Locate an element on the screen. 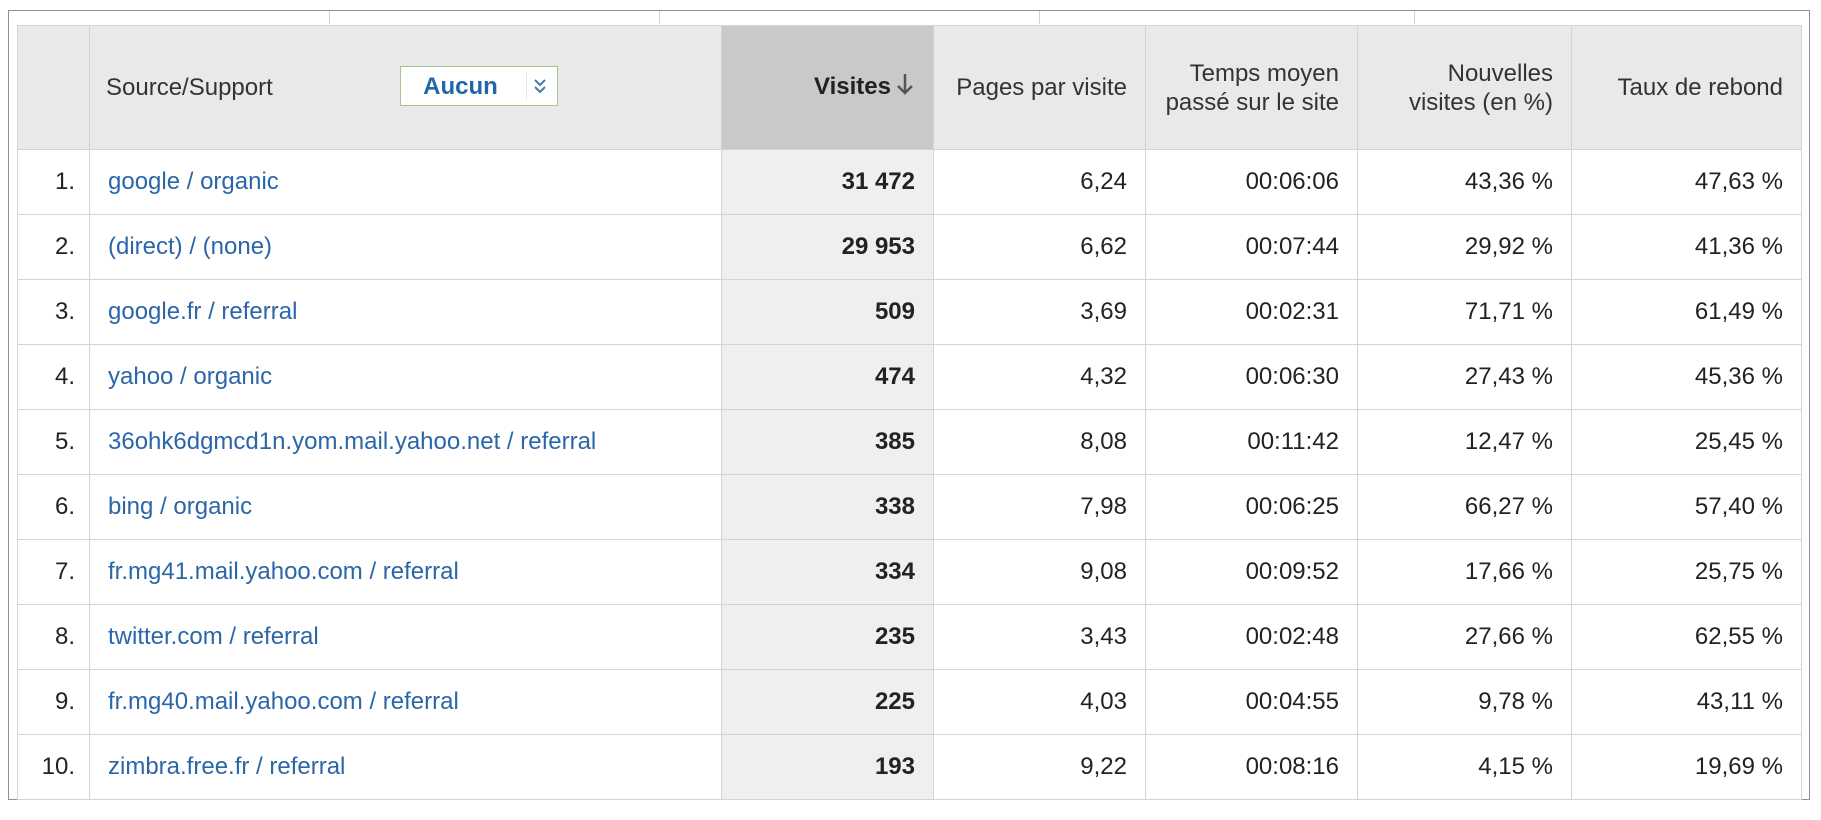 This screenshot has height=820, width=1821. bounce-rate-cell: 62,55 % is located at coordinates (1686, 637).